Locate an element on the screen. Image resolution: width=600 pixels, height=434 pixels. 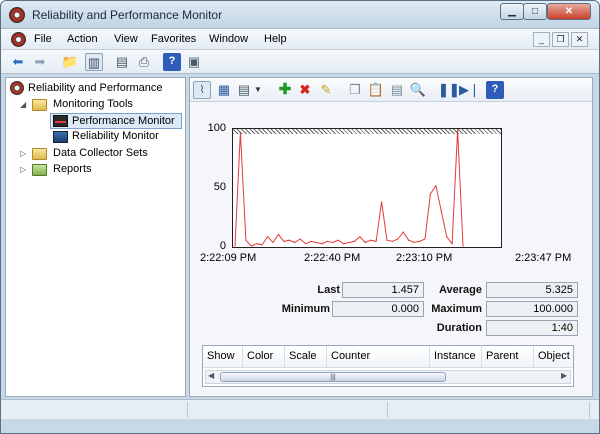
update-data-icon: ▶❘ is located at coordinates (469, 90).